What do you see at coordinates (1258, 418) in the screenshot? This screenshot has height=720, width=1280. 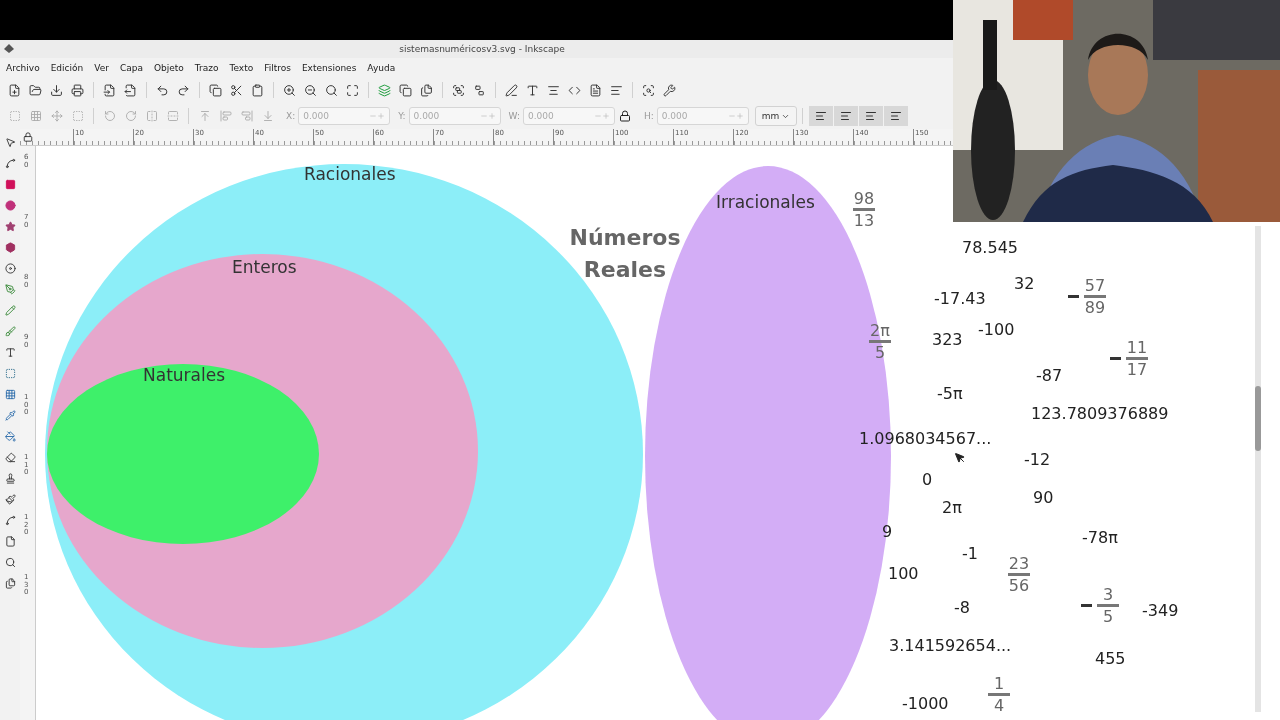 I see `scrollbar-thumb` at bounding box center [1258, 418].